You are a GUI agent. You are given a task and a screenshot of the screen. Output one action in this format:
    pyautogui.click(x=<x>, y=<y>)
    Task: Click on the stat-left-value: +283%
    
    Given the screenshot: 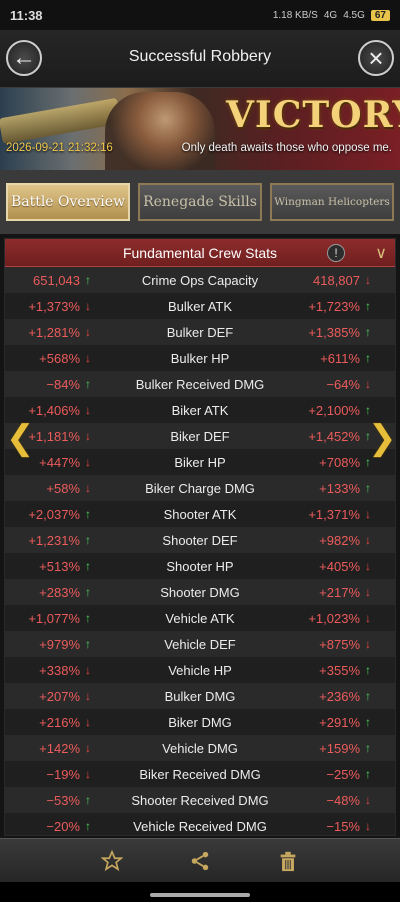 What is the action you would take?
    pyautogui.click(x=59, y=592)
    